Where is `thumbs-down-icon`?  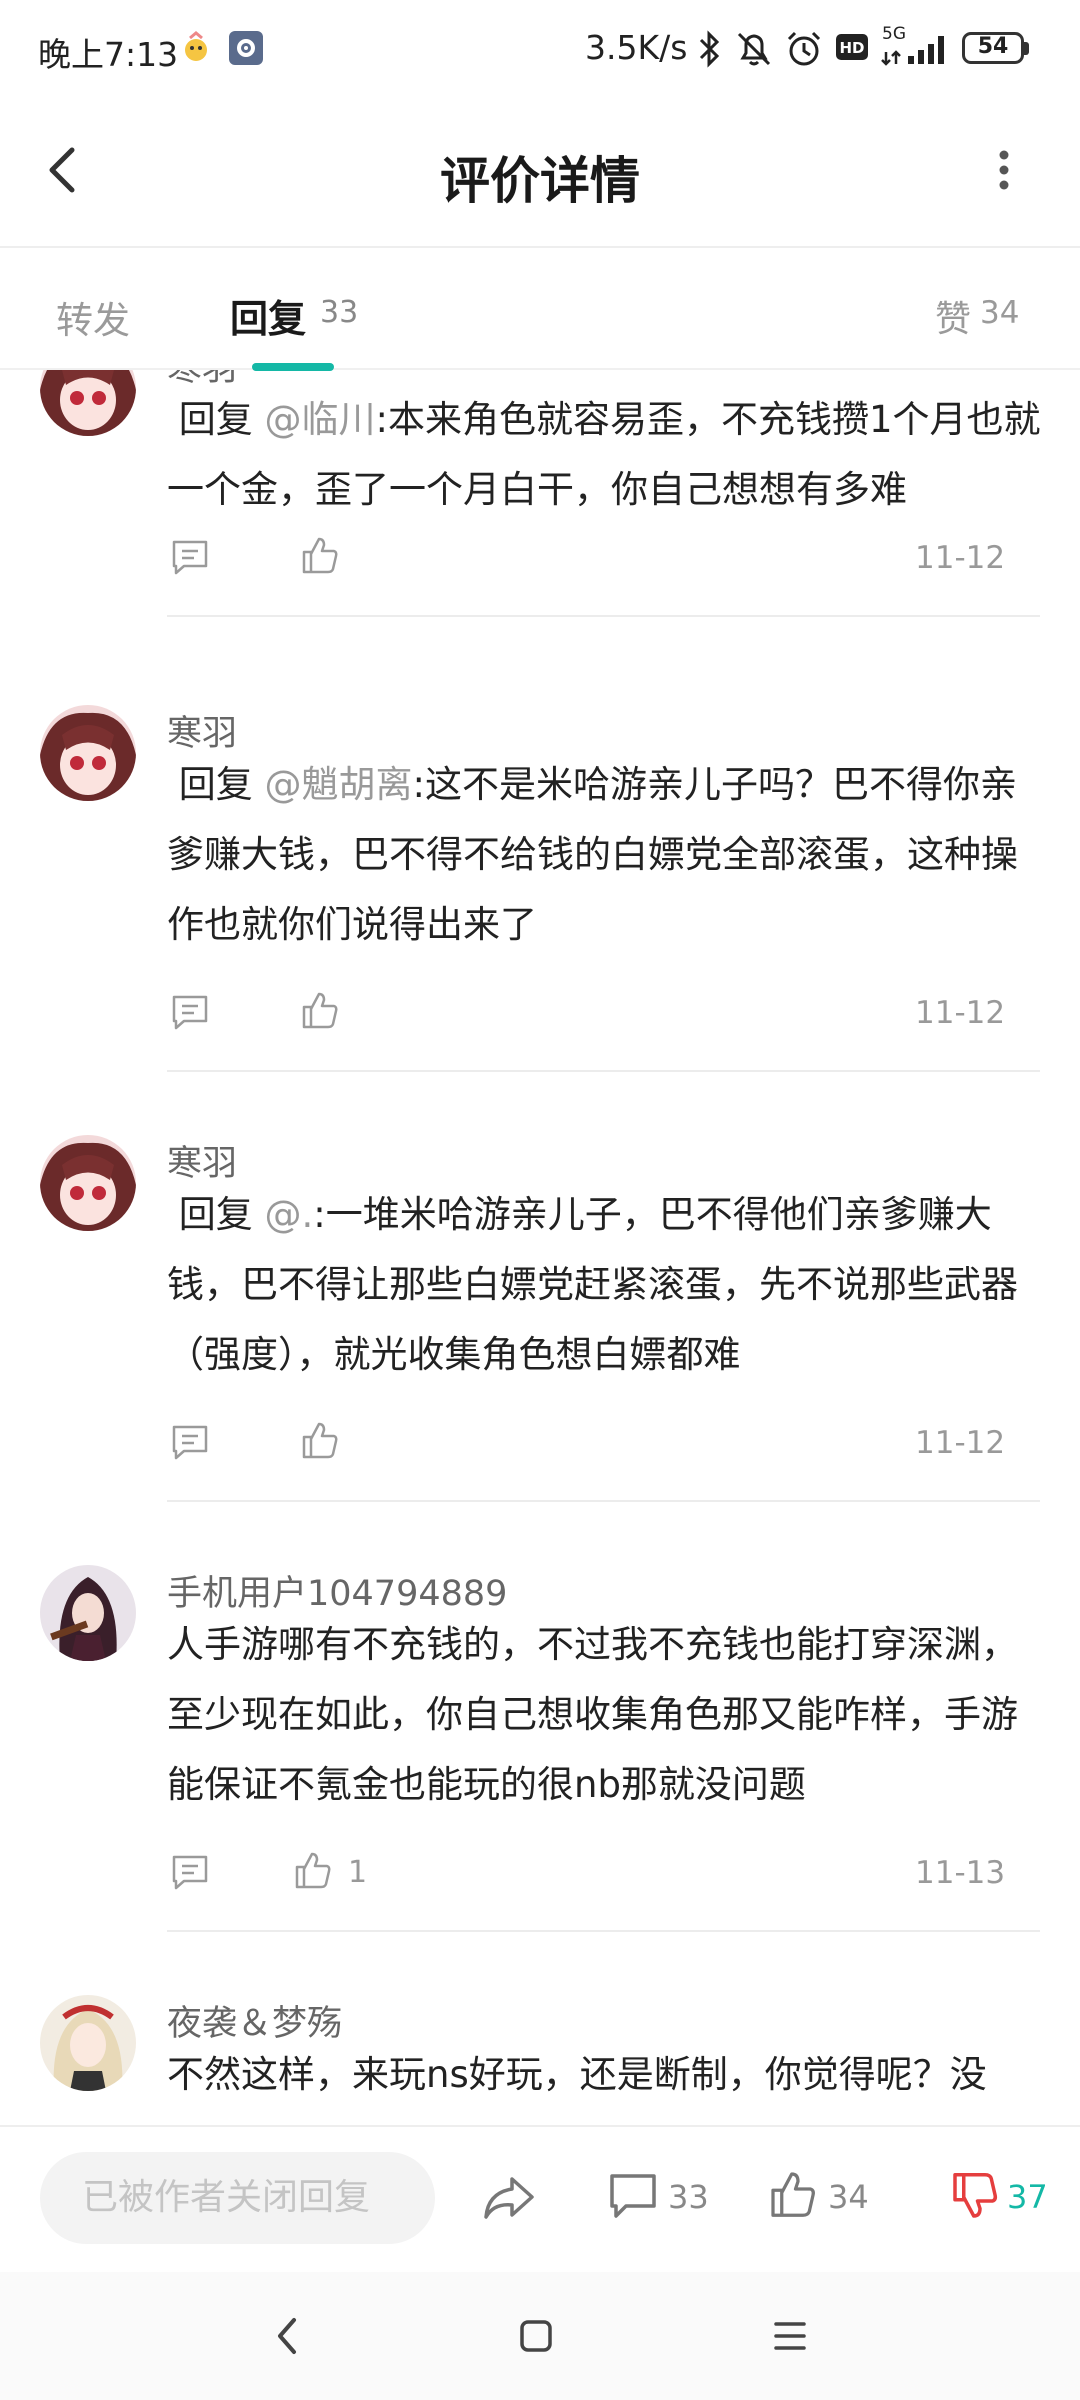 thumbs-down-icon is located at coordinates (975, 2195).